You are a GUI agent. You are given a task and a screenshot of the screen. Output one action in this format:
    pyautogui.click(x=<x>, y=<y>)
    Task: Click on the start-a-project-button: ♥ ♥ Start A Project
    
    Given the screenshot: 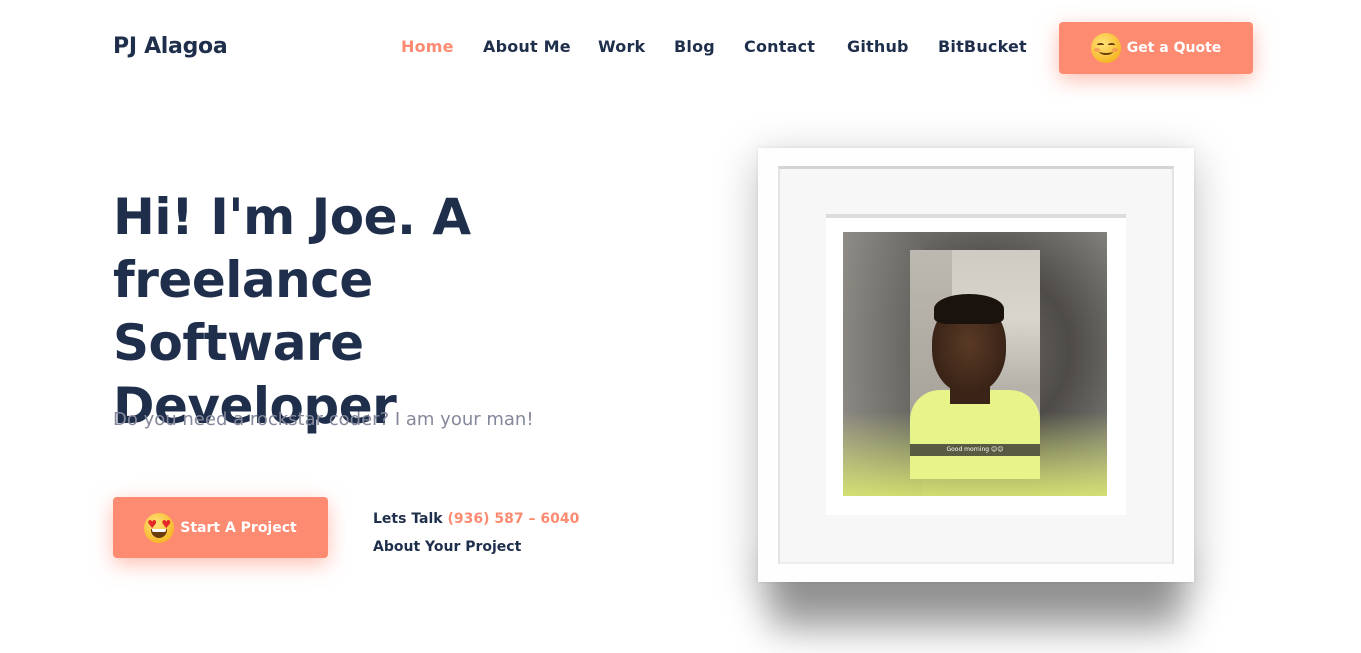 What is the action you would take?
    pyautogui.click(x=220, y=527)
    